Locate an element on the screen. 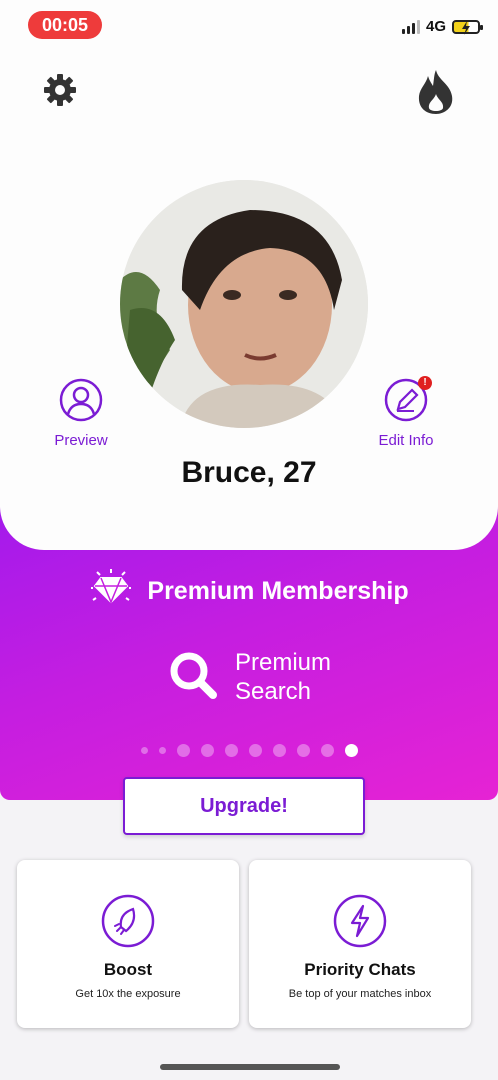  rocket-icon is located at coordinates (128, 921).